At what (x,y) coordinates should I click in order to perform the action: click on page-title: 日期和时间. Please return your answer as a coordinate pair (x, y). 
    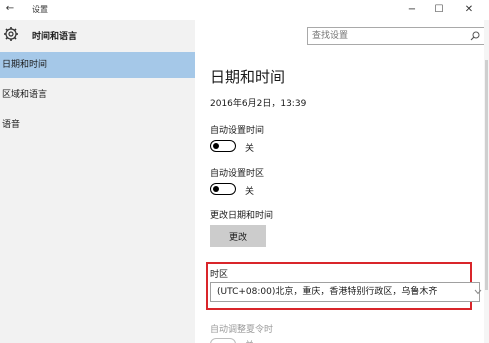
    Looking at the image, I should click on (248, 77).